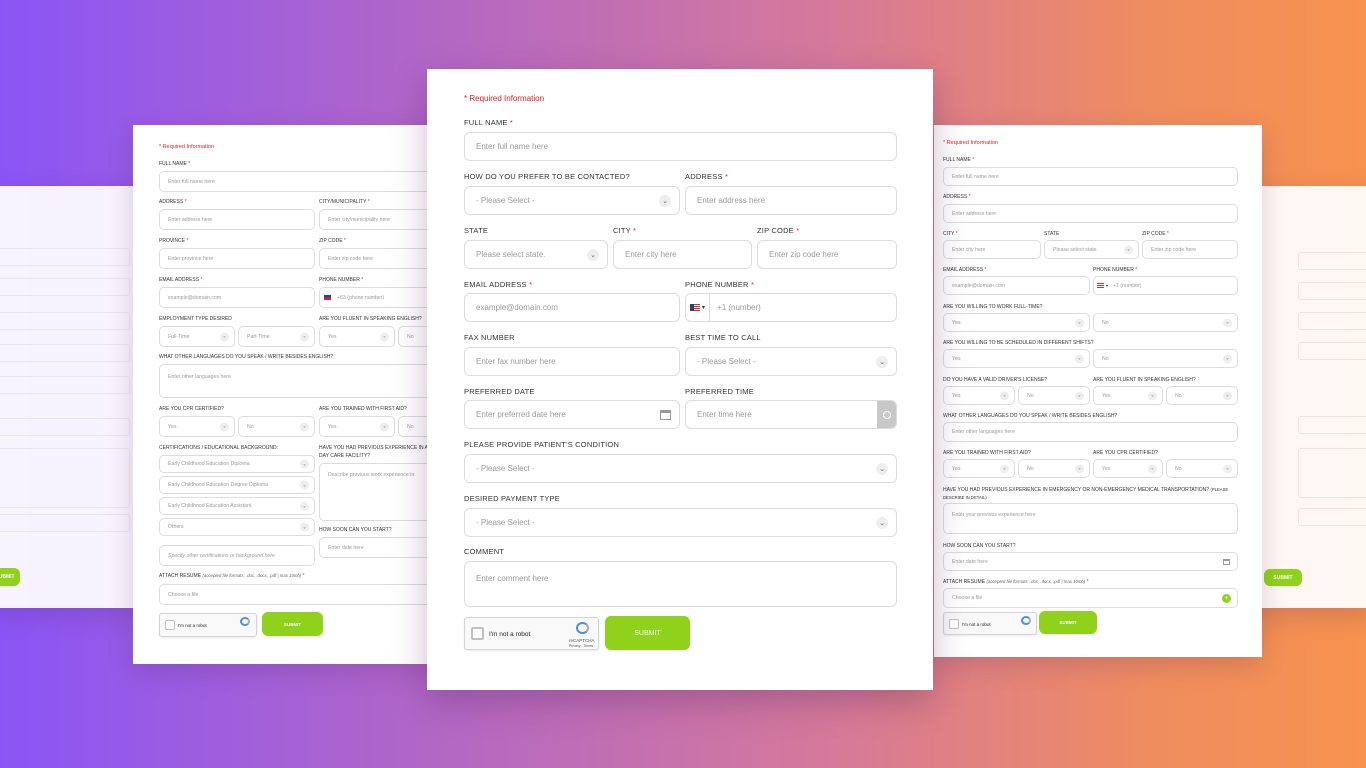 This screenshot has width=1366, height=768. I want to click on shifts-yes-select: Yes ⌄, so click(1016, 358).